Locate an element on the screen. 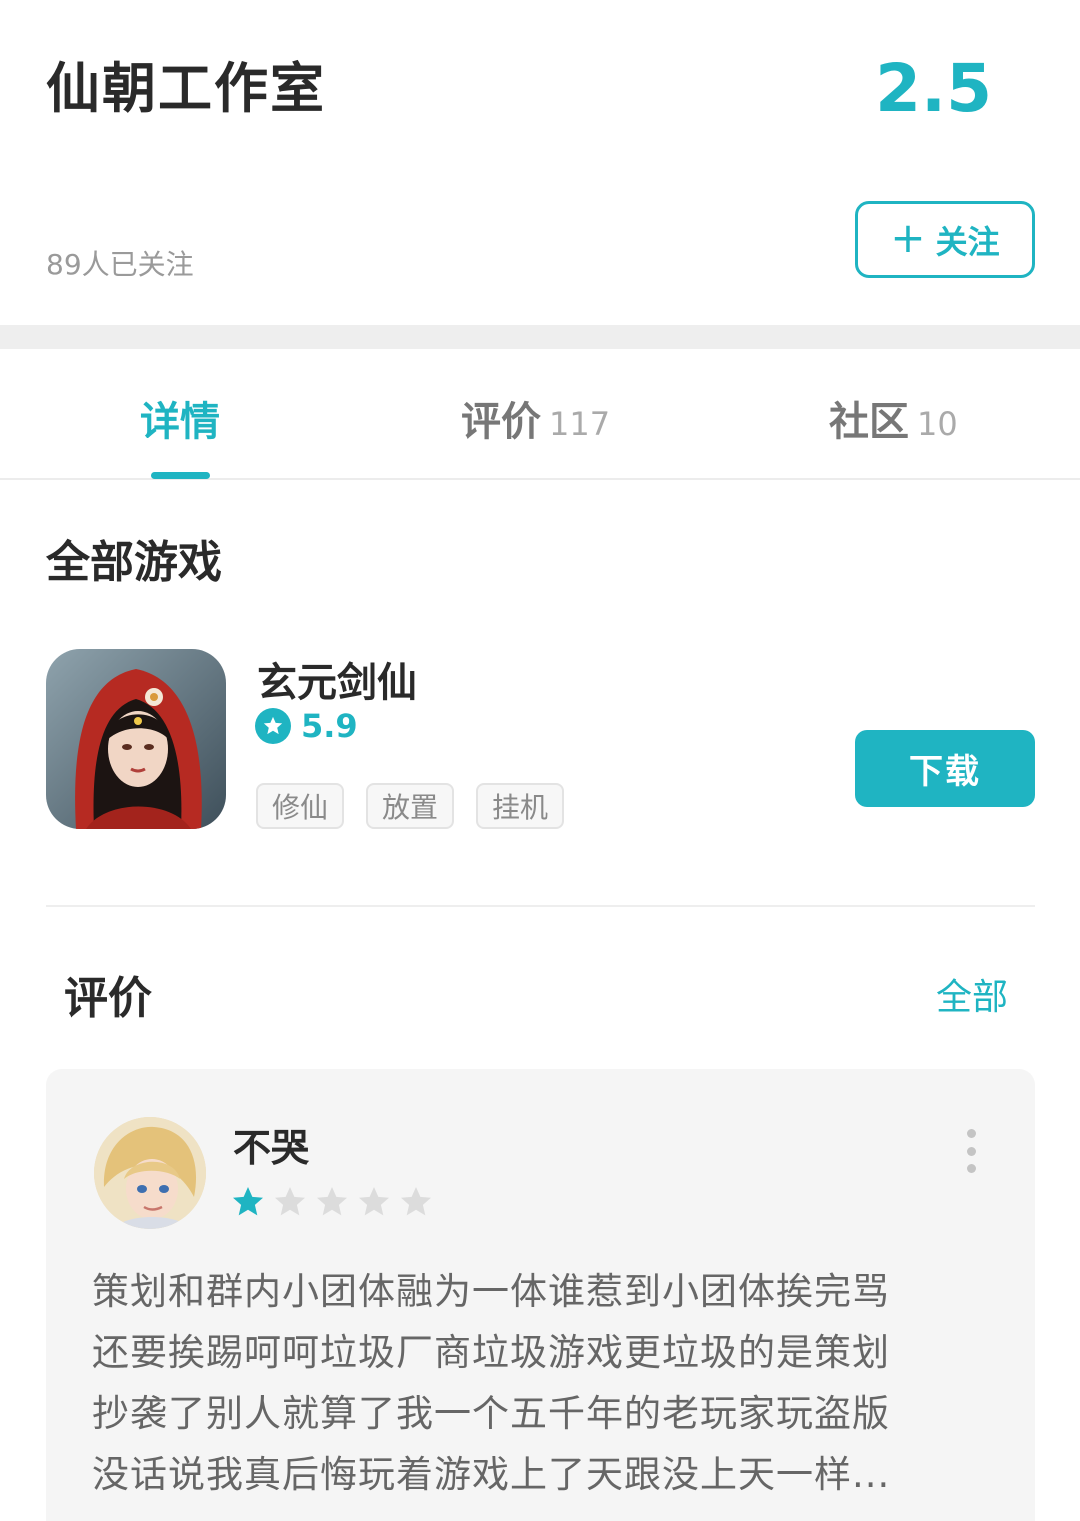 The height and width of the screenshot is (1521, 1080). follow-button-label: 关注 is located at coordinates (967, 241).